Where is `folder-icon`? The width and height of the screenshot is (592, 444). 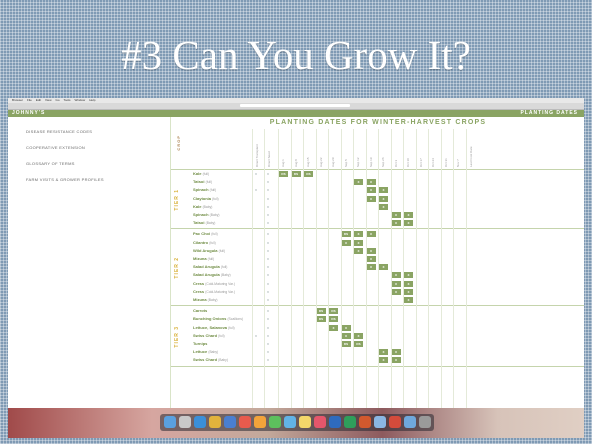
folder-icon is located at coordinates (410, 422).